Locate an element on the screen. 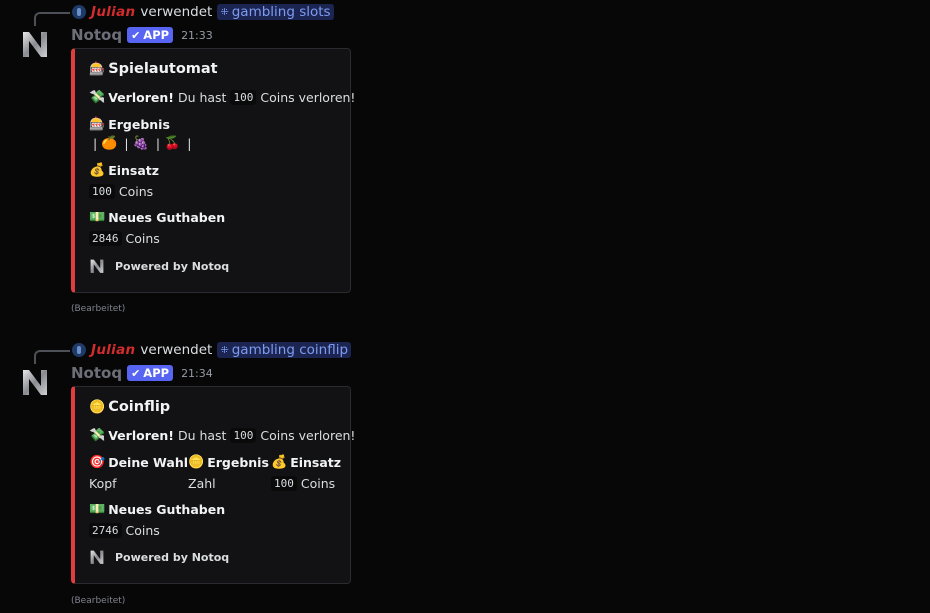 This screenshot has width=930, height=613. message-header: Notoq ✔ APP 21:33 is located at coordinates (142, 35).